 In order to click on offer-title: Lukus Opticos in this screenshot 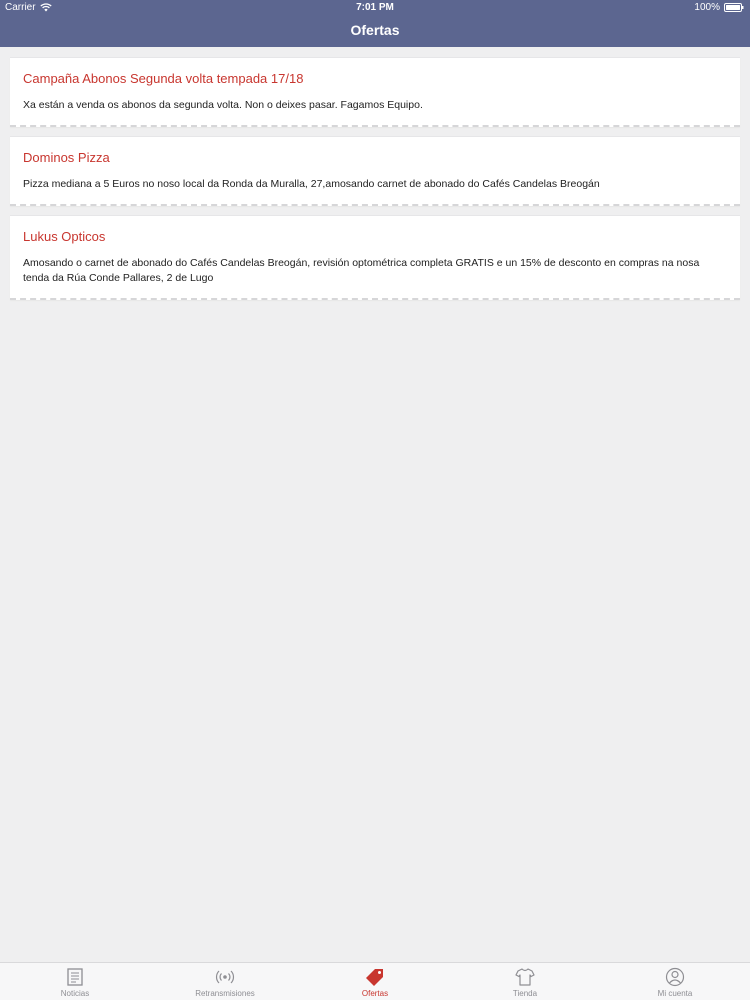, I will do `click(64, 236)`.